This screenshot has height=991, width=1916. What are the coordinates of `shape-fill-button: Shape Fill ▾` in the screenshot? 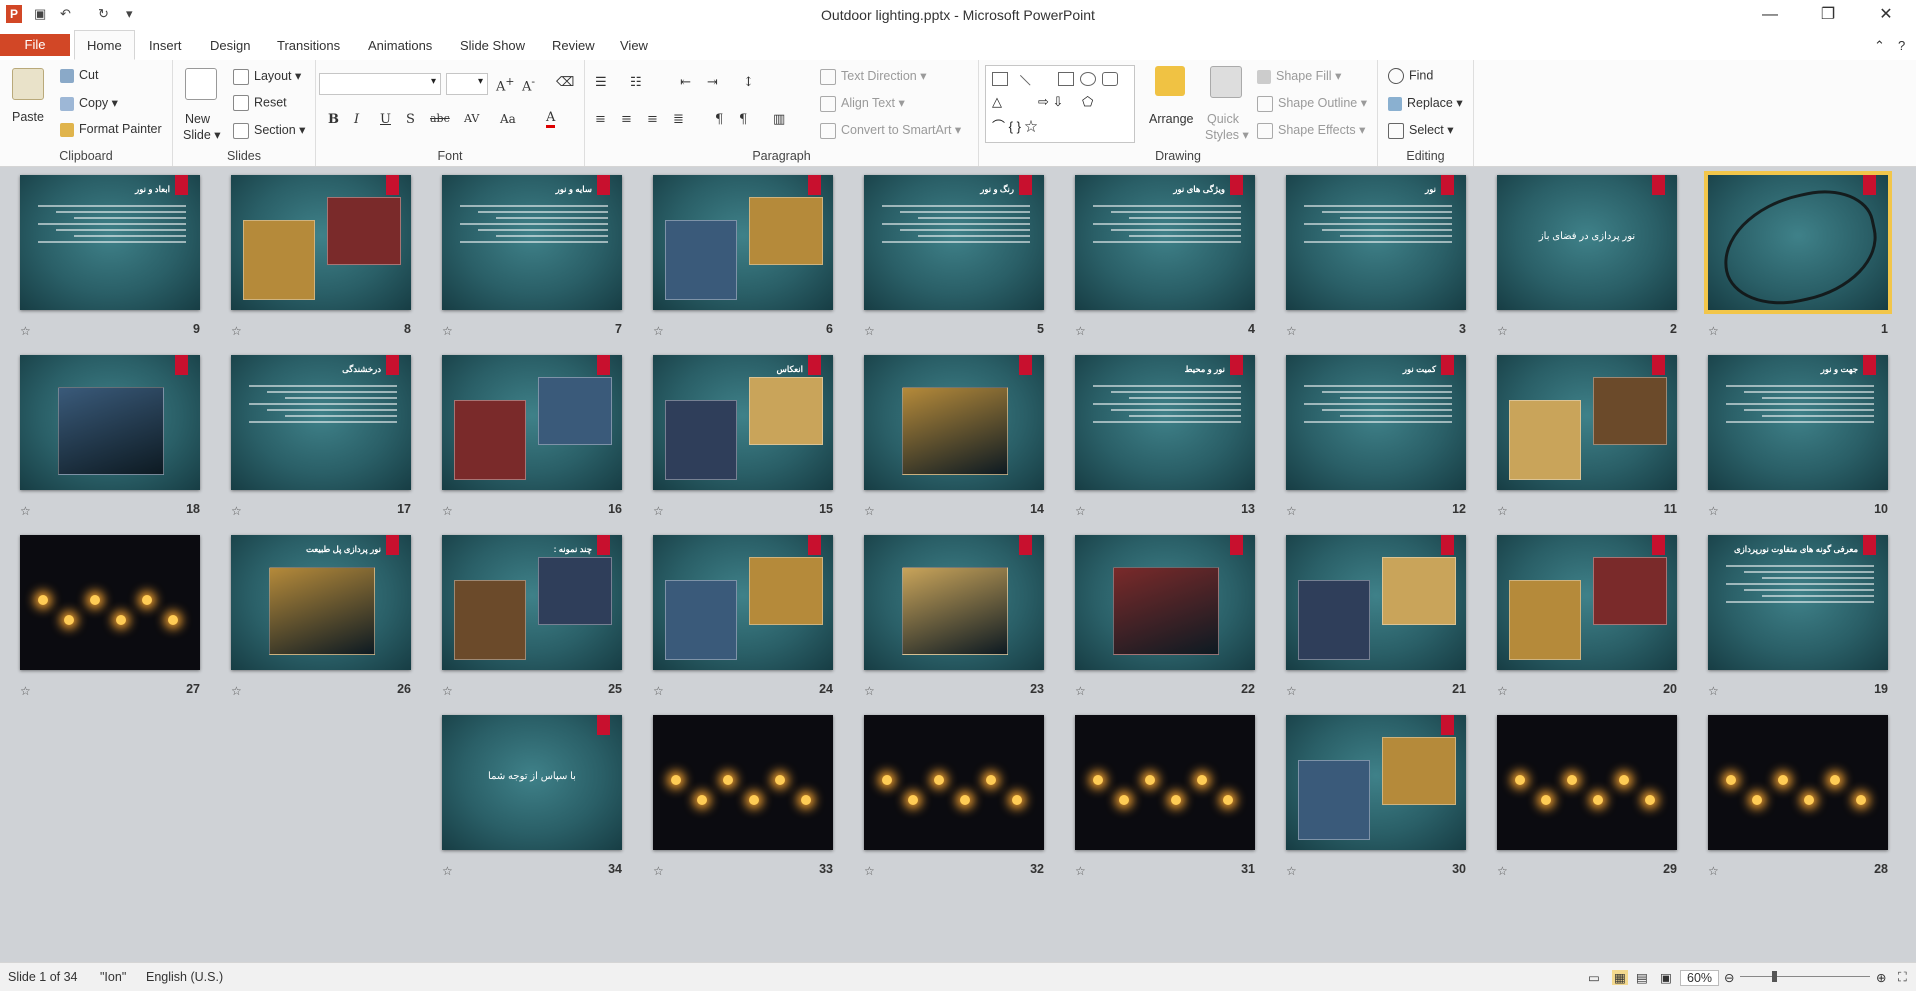 It's located at (1299, 76).